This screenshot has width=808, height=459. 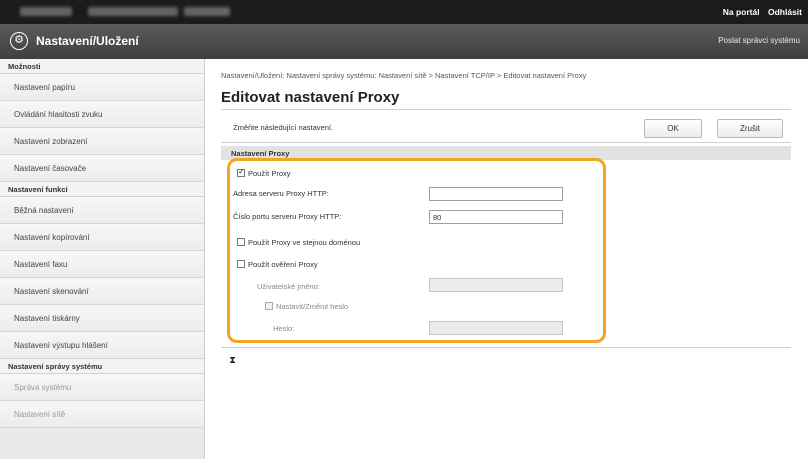 What do you see at coordinates (404, 12) in the screenshot?
I see `top-bar: Na portál Odhlásit` at bounding box center [404, 12].